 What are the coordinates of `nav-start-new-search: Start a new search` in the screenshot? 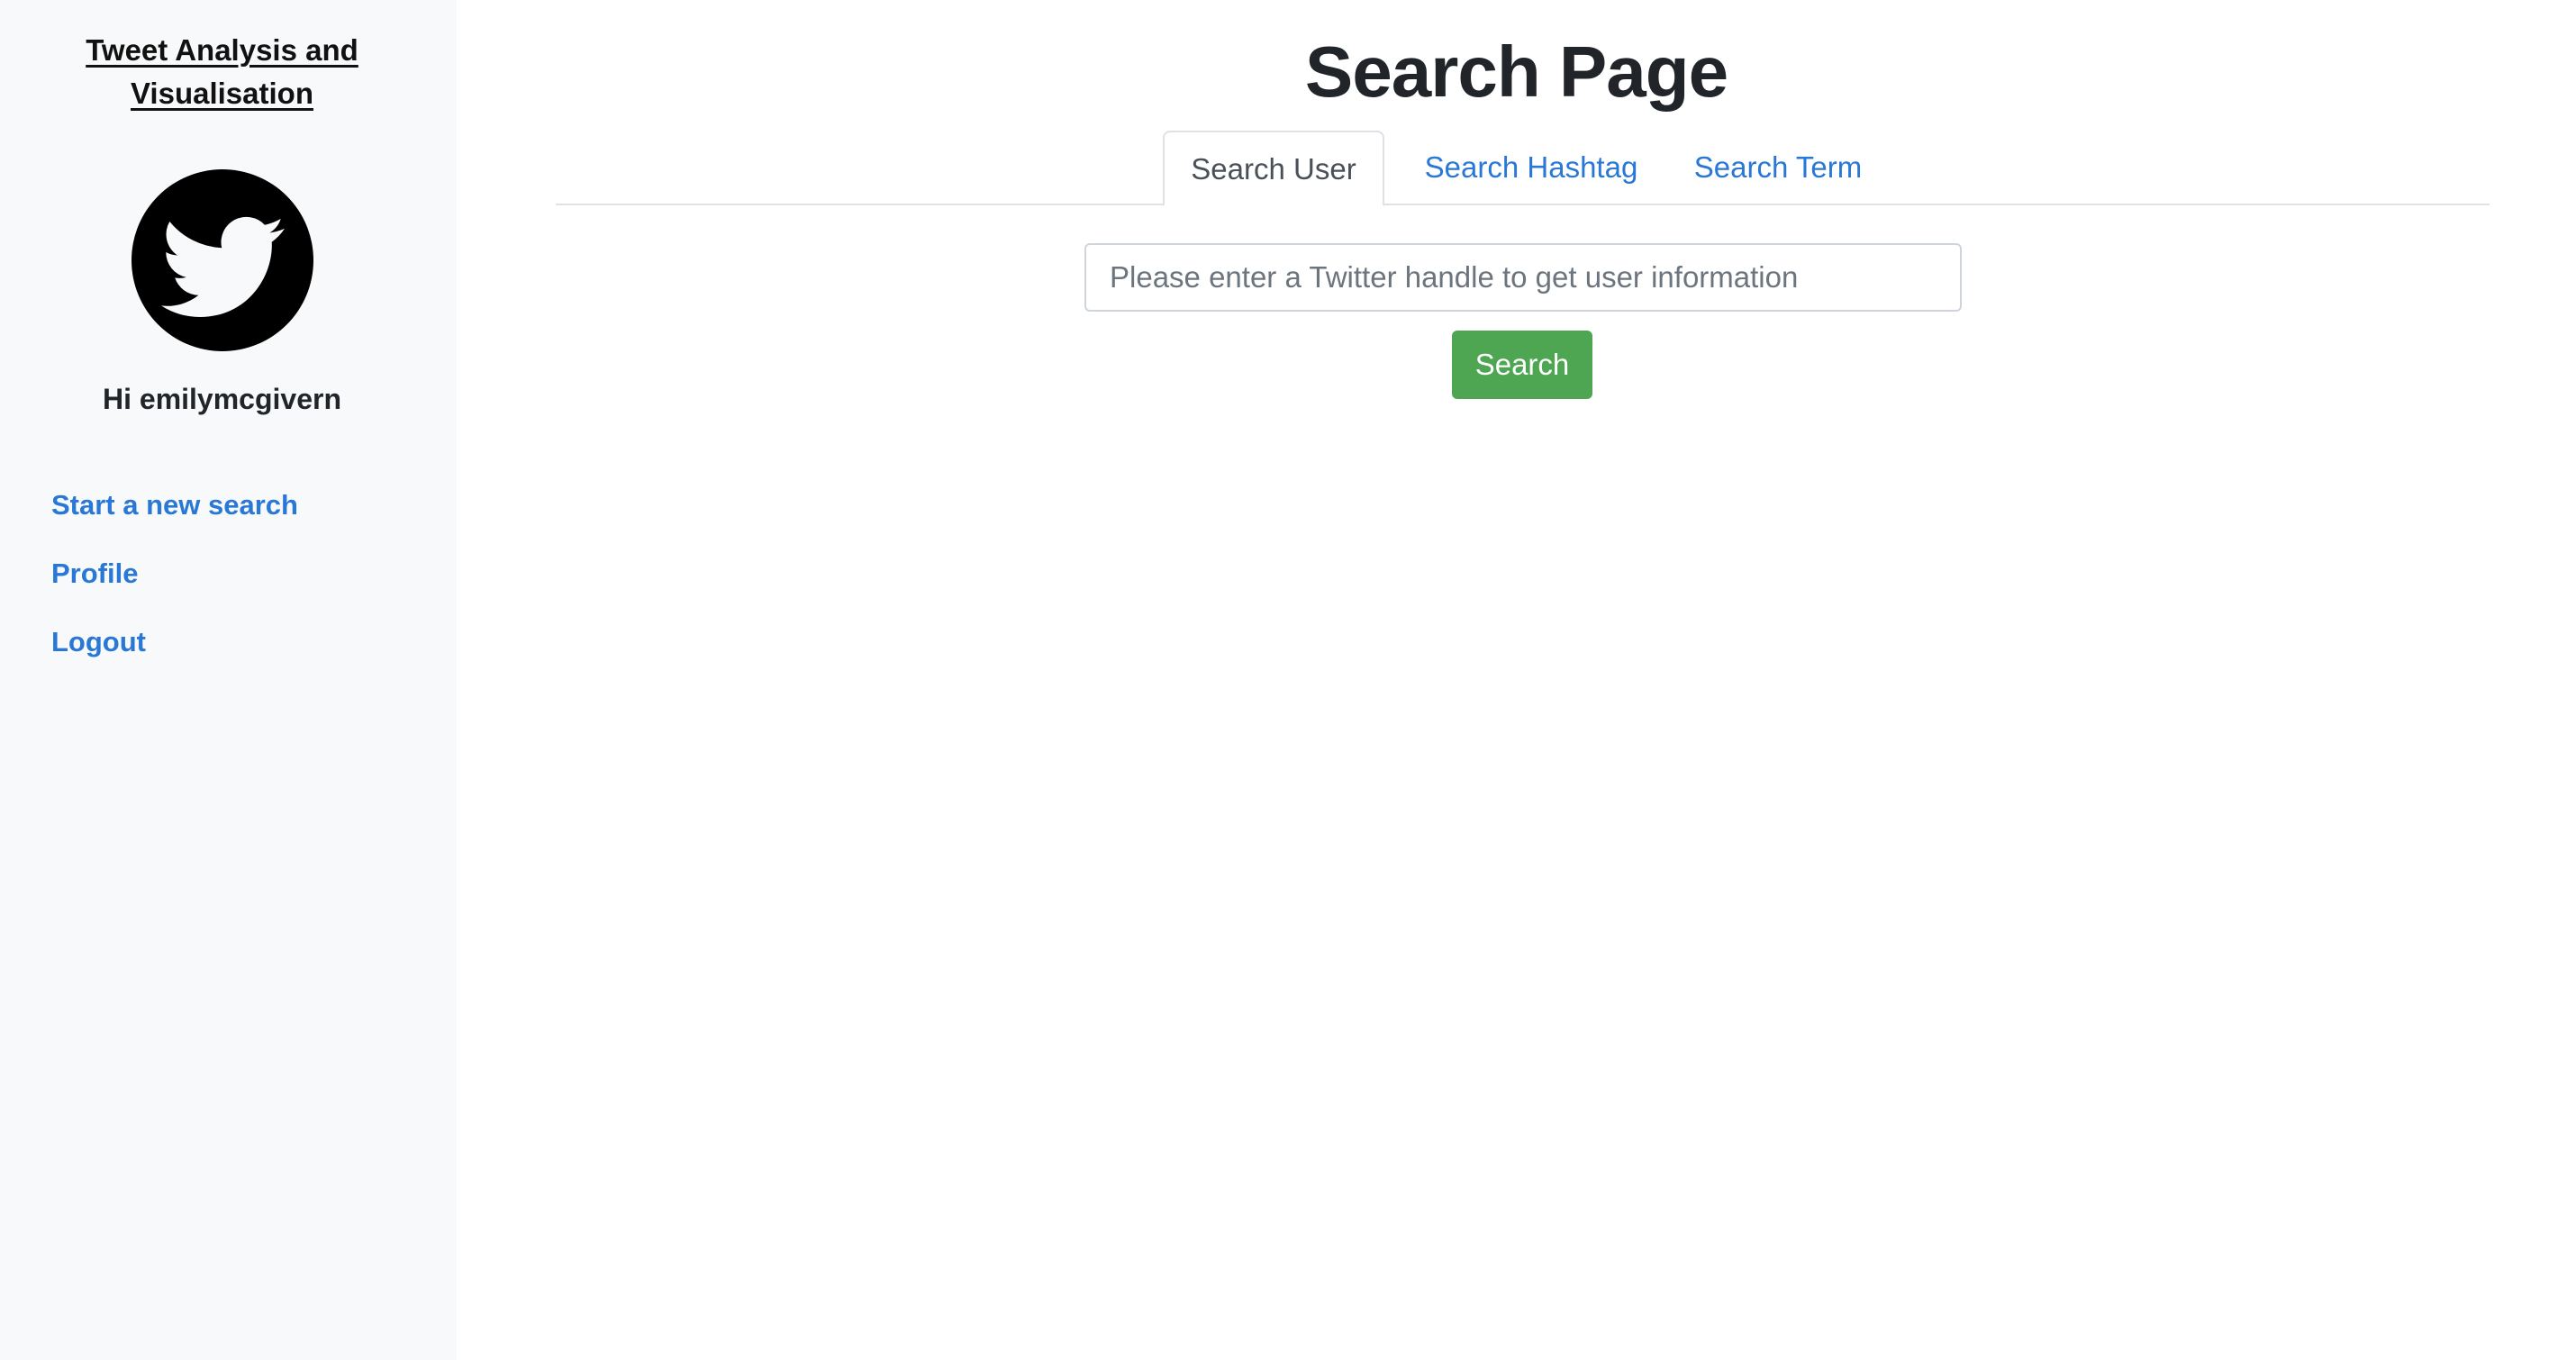 It's located at (174, 506).